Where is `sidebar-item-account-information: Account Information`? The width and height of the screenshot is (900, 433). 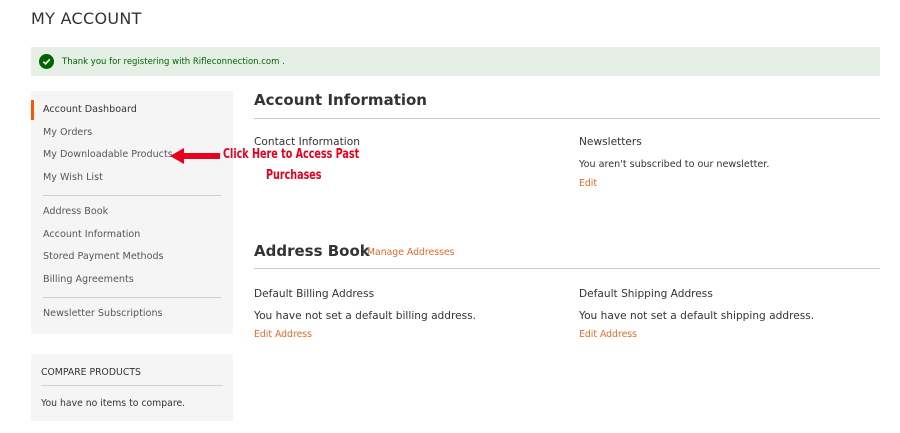
sidebar-item-account-information: Account Information is located at coordinates (91, 234).